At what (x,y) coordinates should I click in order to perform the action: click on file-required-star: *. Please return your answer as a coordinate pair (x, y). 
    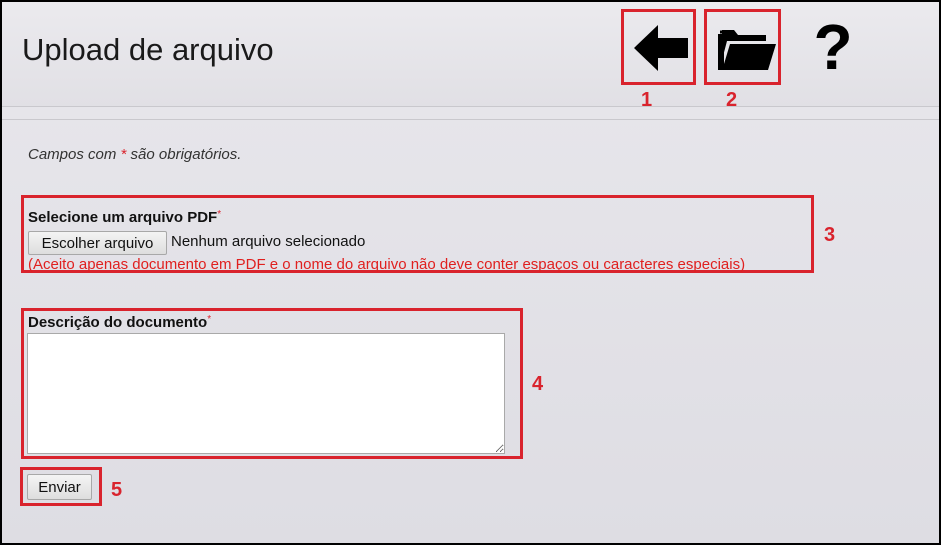
    Looking at the image, I should click on (219, 214).